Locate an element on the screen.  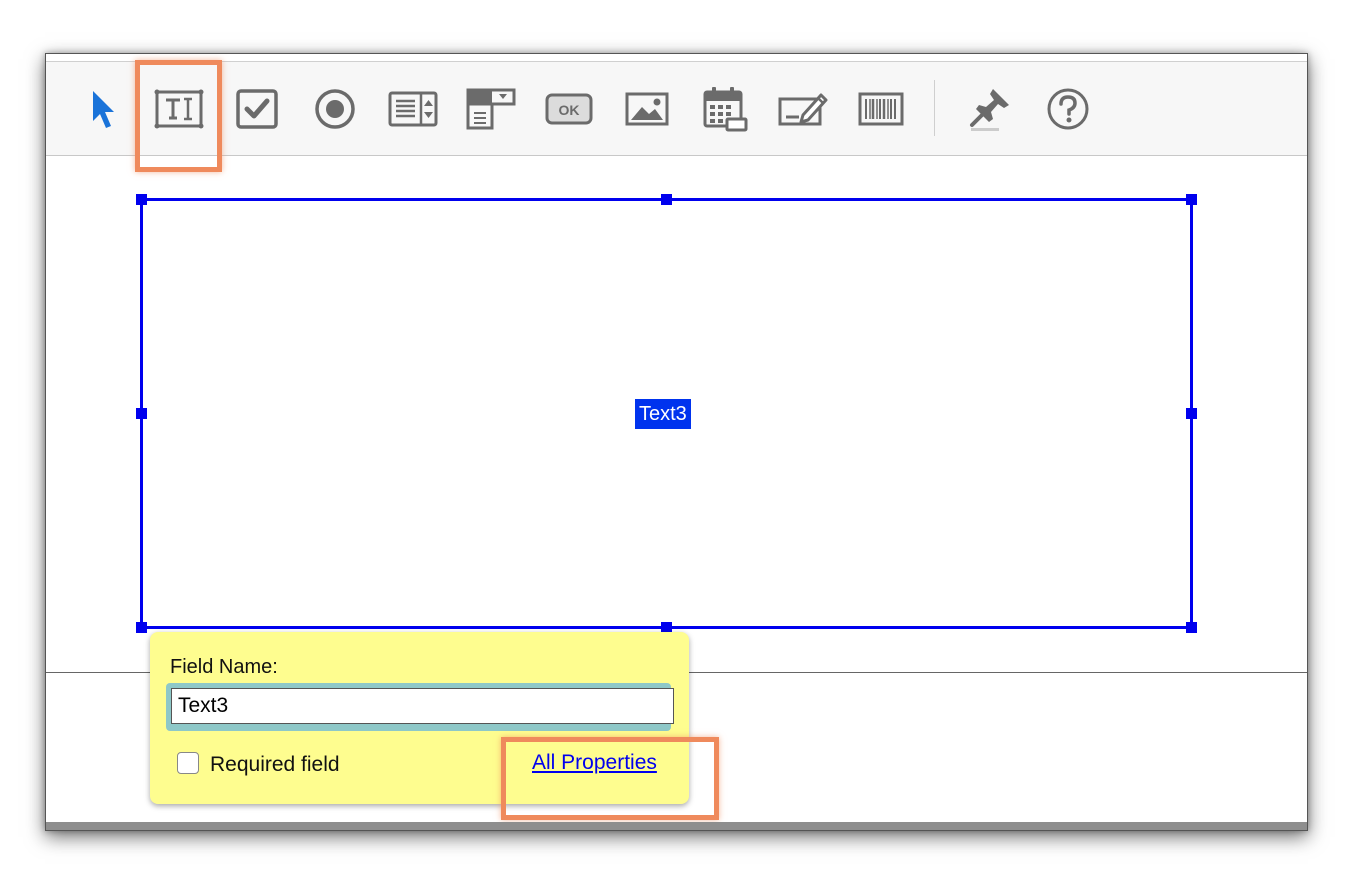
signature-tool-button is located at coordinates (803, 109).